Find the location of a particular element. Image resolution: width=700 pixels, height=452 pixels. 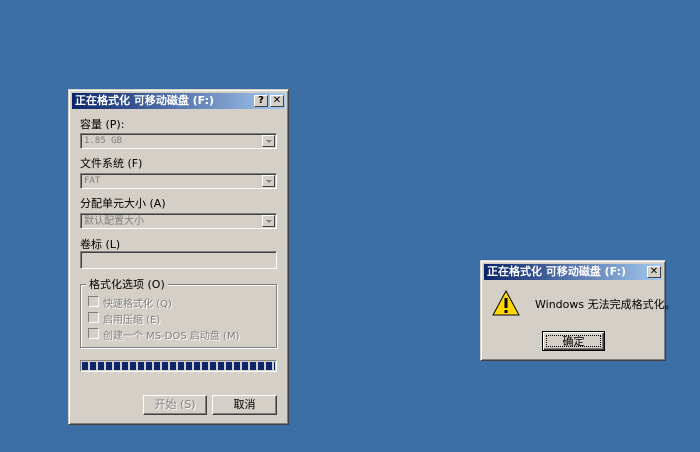

filesystem-select: FAT is located at coordinates (178, 181).